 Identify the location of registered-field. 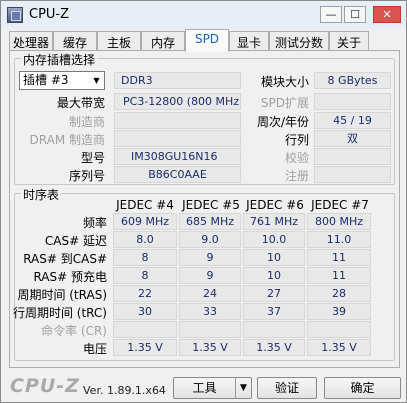
(352, 174).